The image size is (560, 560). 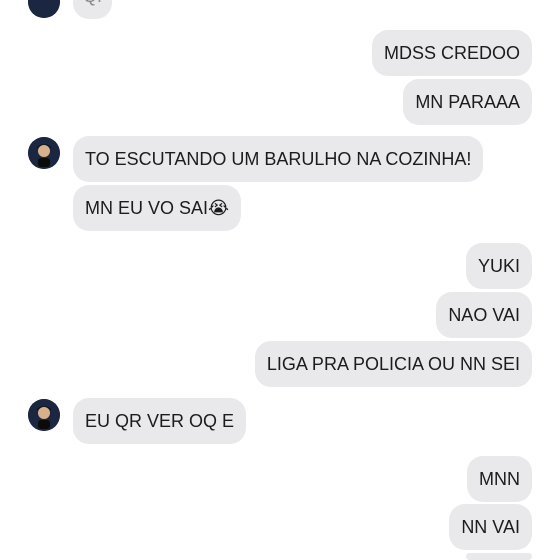 I want to click on message-incoming: Q!, so click(x=93, y=9).